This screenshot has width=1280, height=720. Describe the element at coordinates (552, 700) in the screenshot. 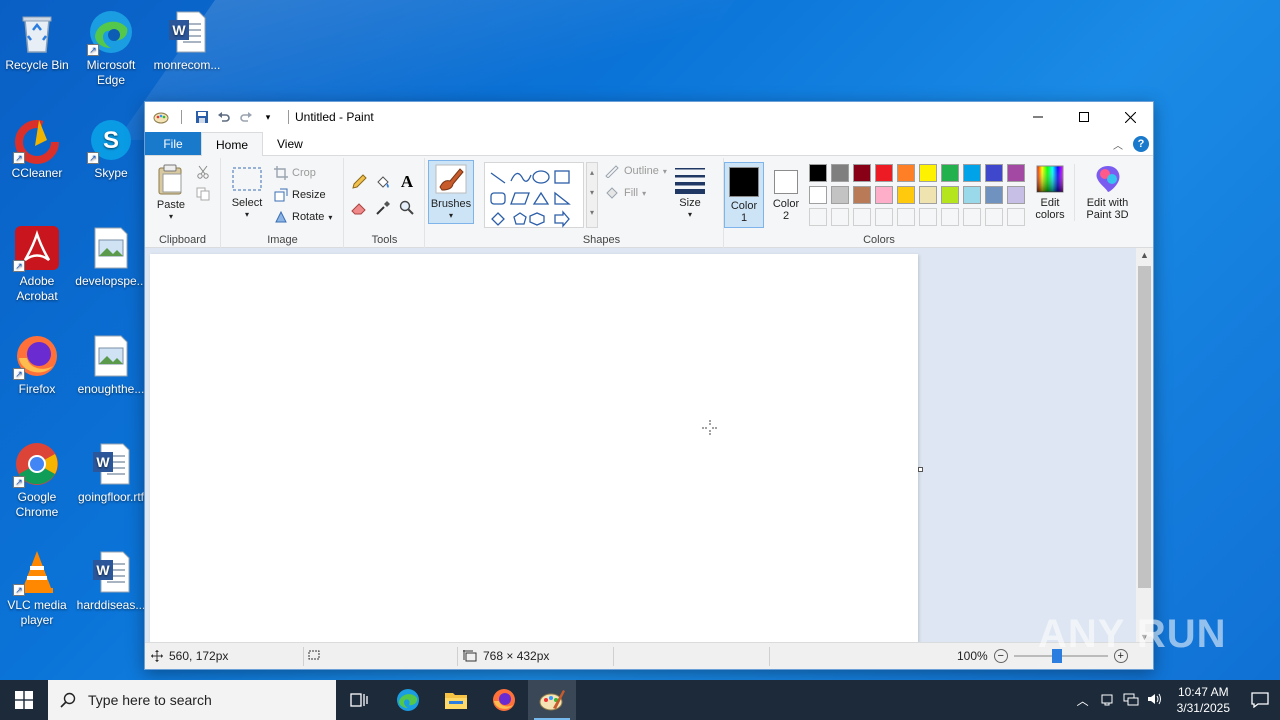

I see `taskbar-paint` at that location.